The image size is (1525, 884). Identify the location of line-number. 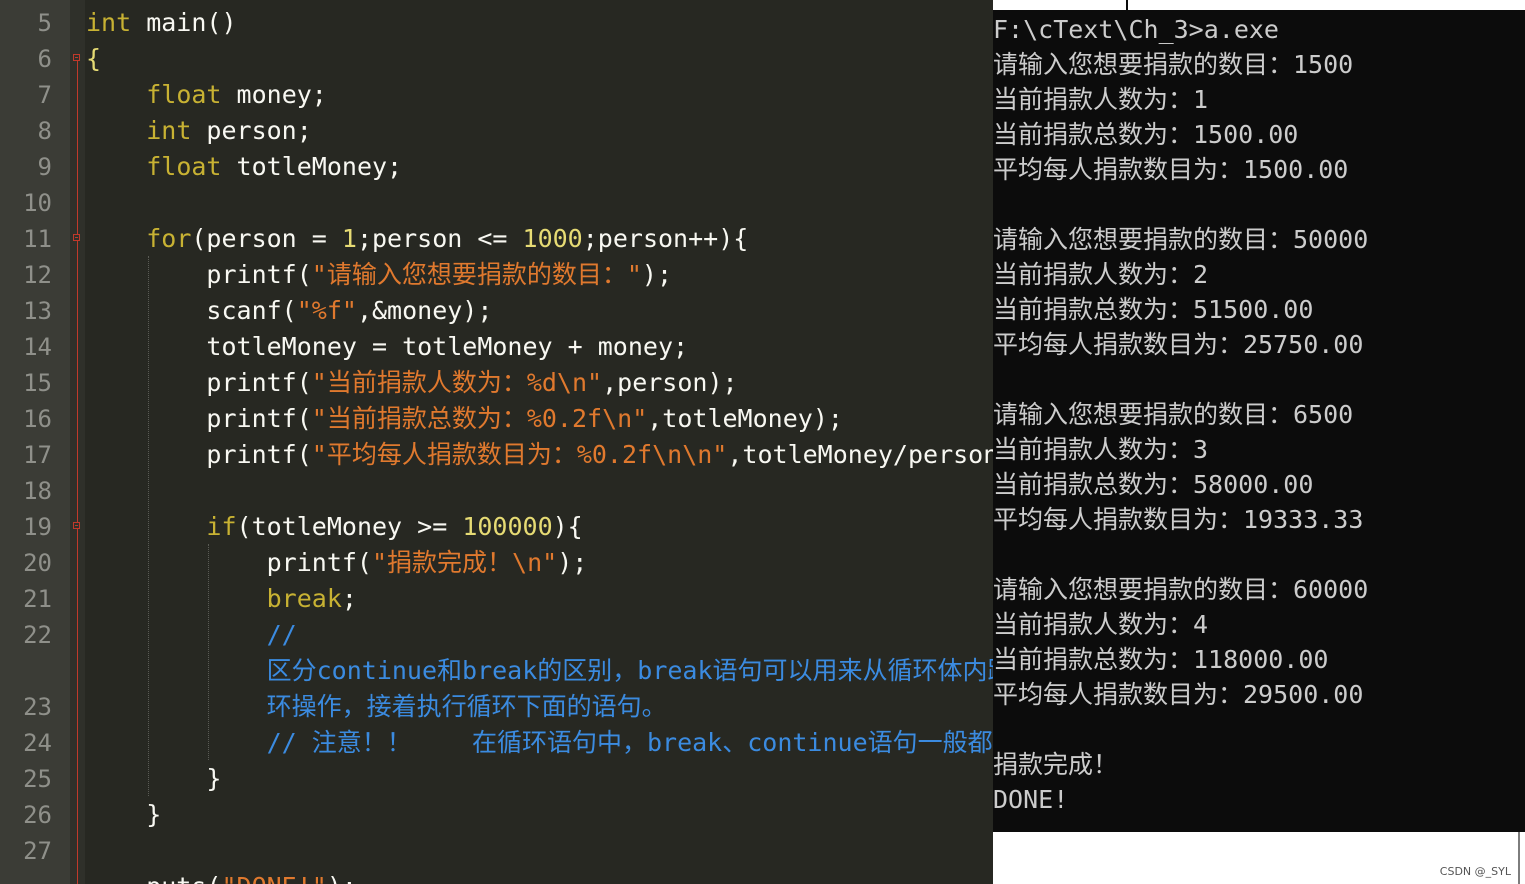
(26, 671).